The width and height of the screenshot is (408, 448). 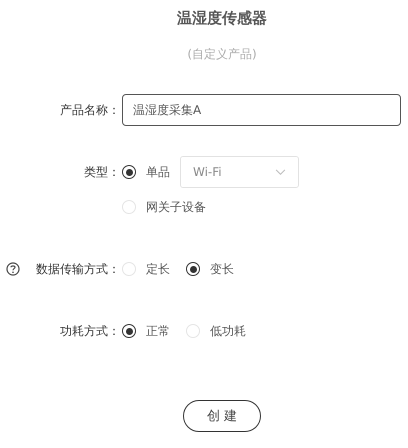 I want to click on field-label: 功耗方式：, so click(x=90, y=331).